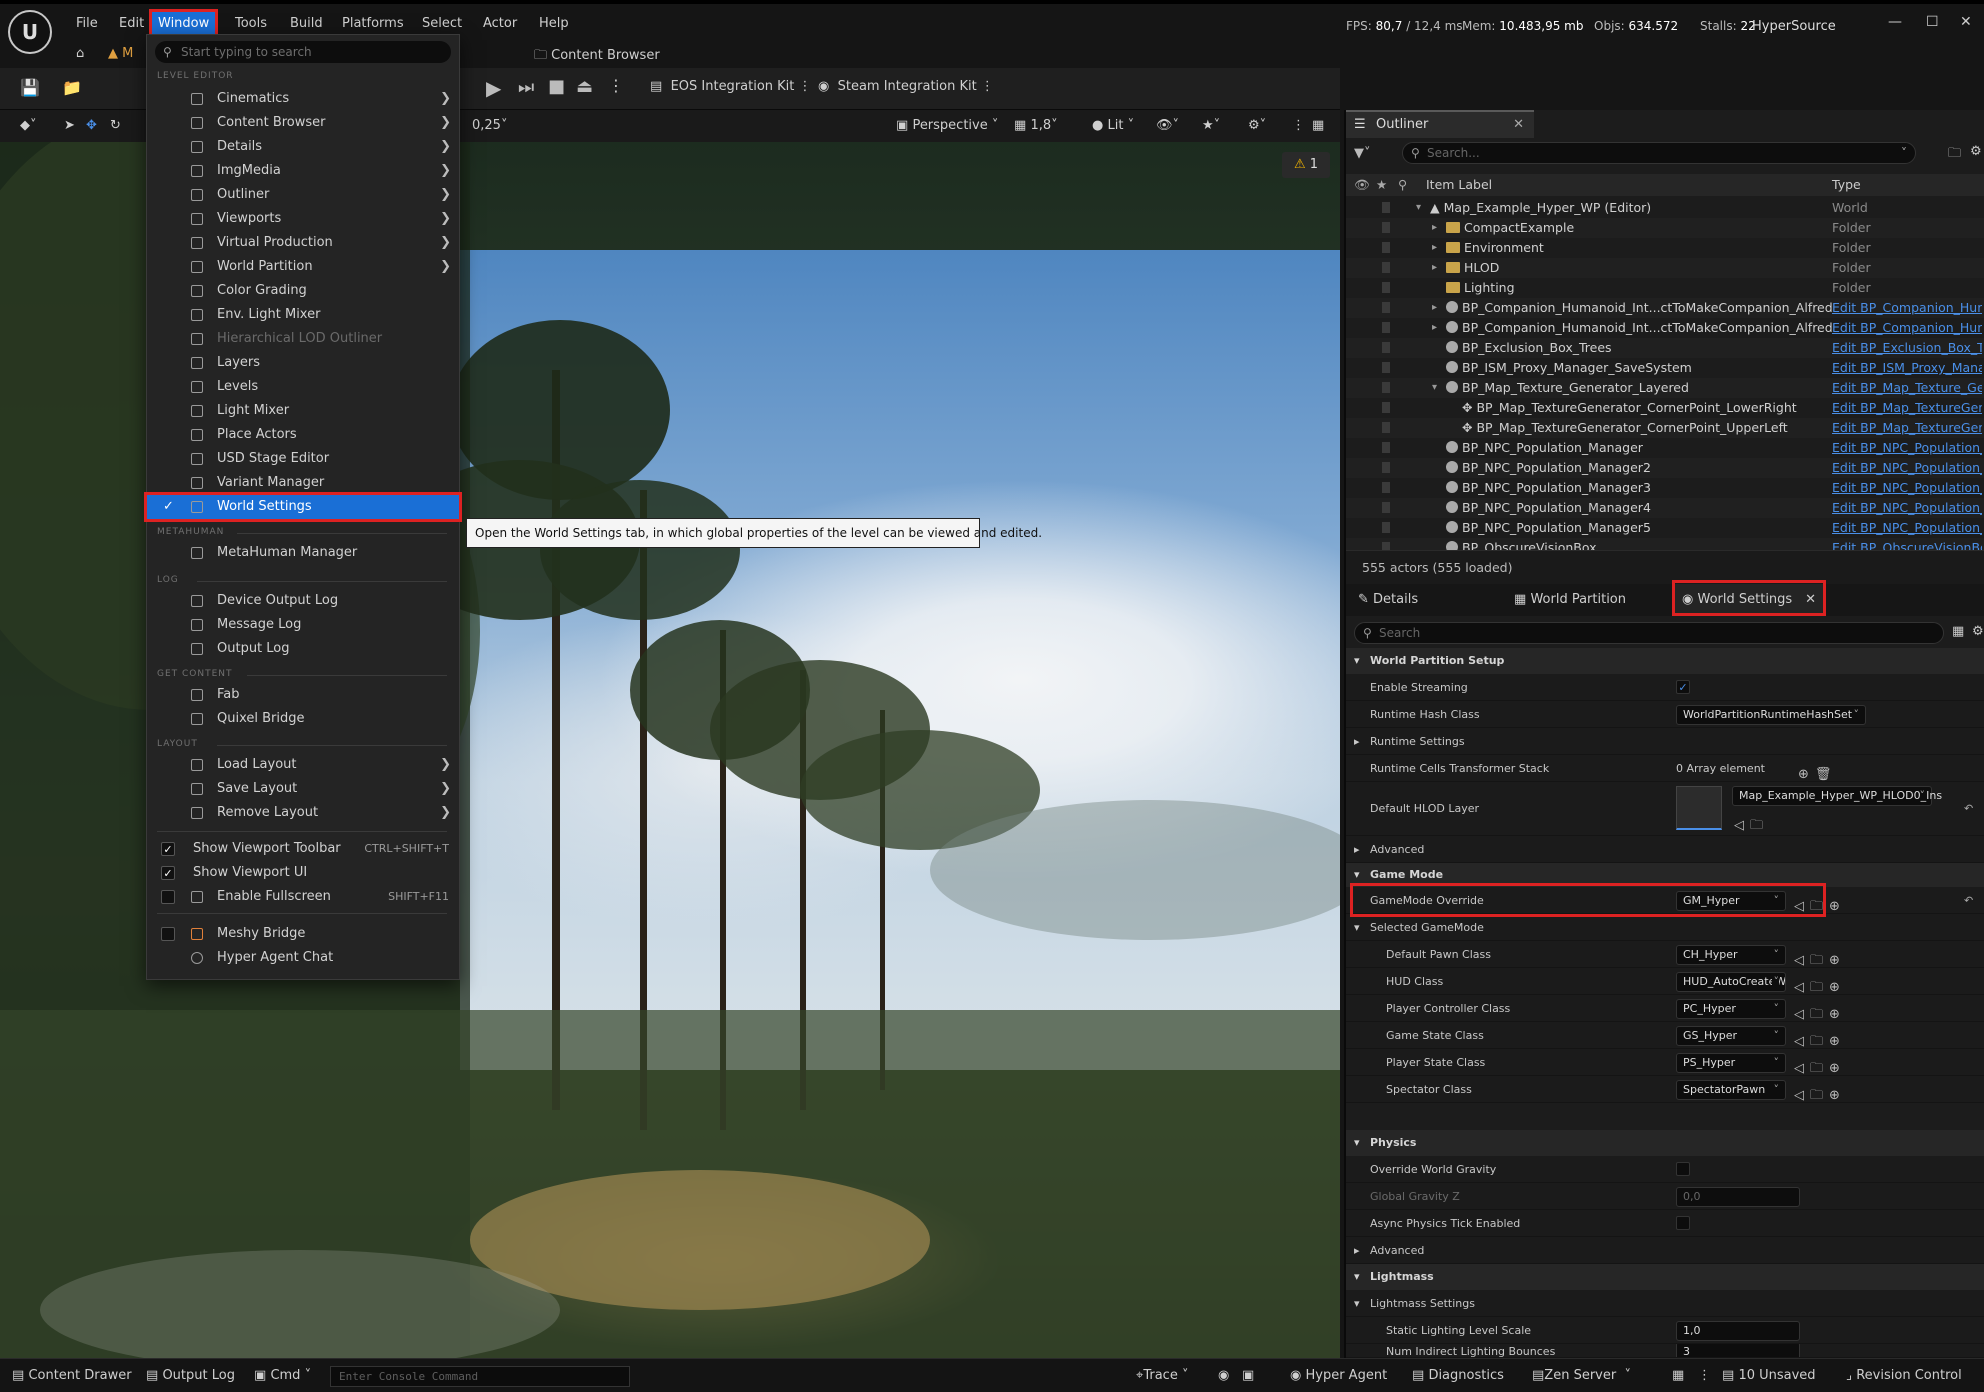 The width and height of the screenshot is (1984, 1392). Describe the element at coordinates (1306, 165) in the screenshot. I see `viewport-warning-badge: ⚠ 1` at that location.